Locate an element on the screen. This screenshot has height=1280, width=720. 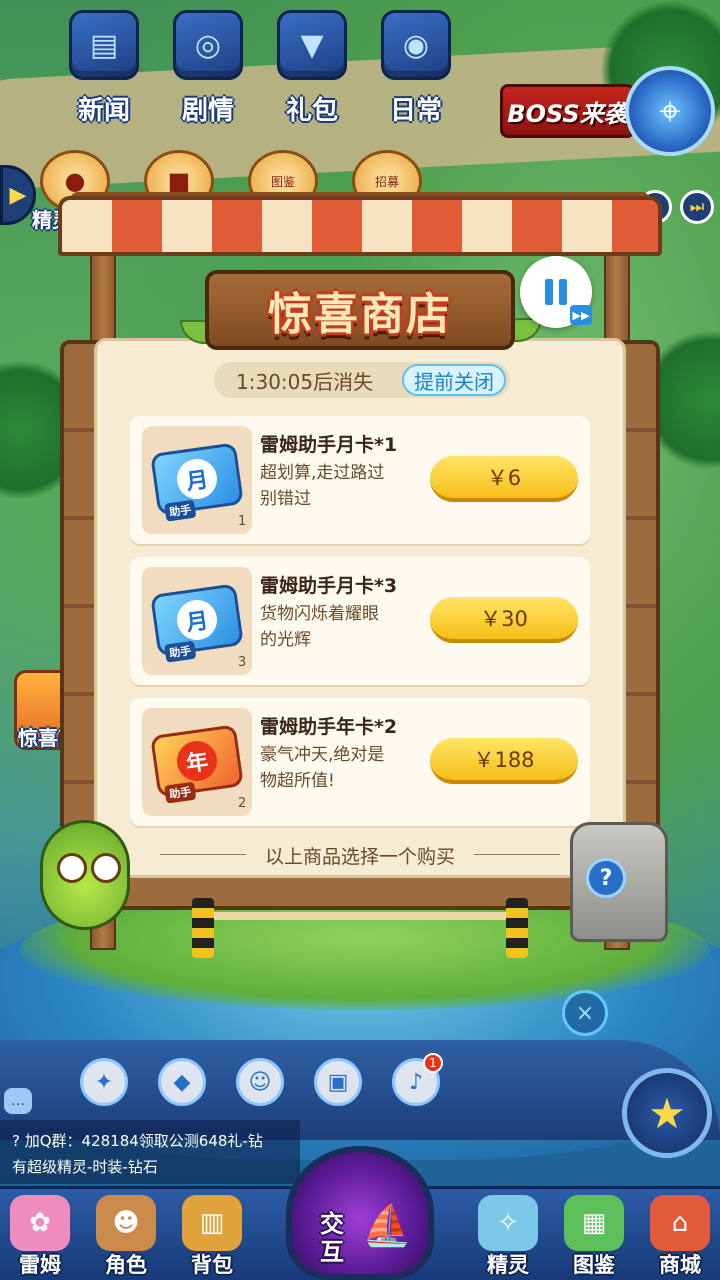
striped-awning is located at coordinates (360, 226).